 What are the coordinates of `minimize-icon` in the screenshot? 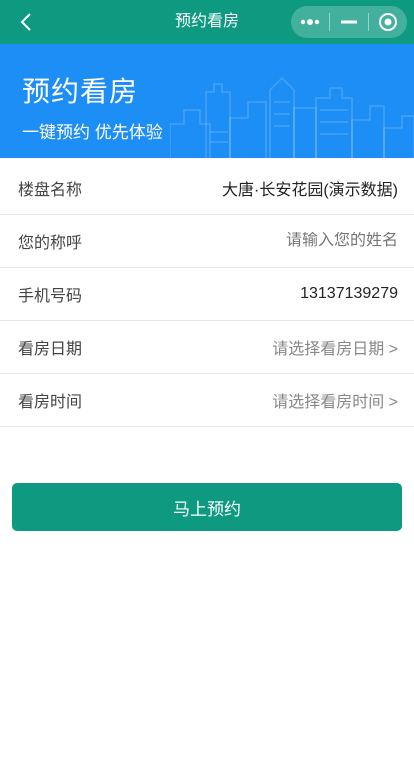 It's located at (349, 22).